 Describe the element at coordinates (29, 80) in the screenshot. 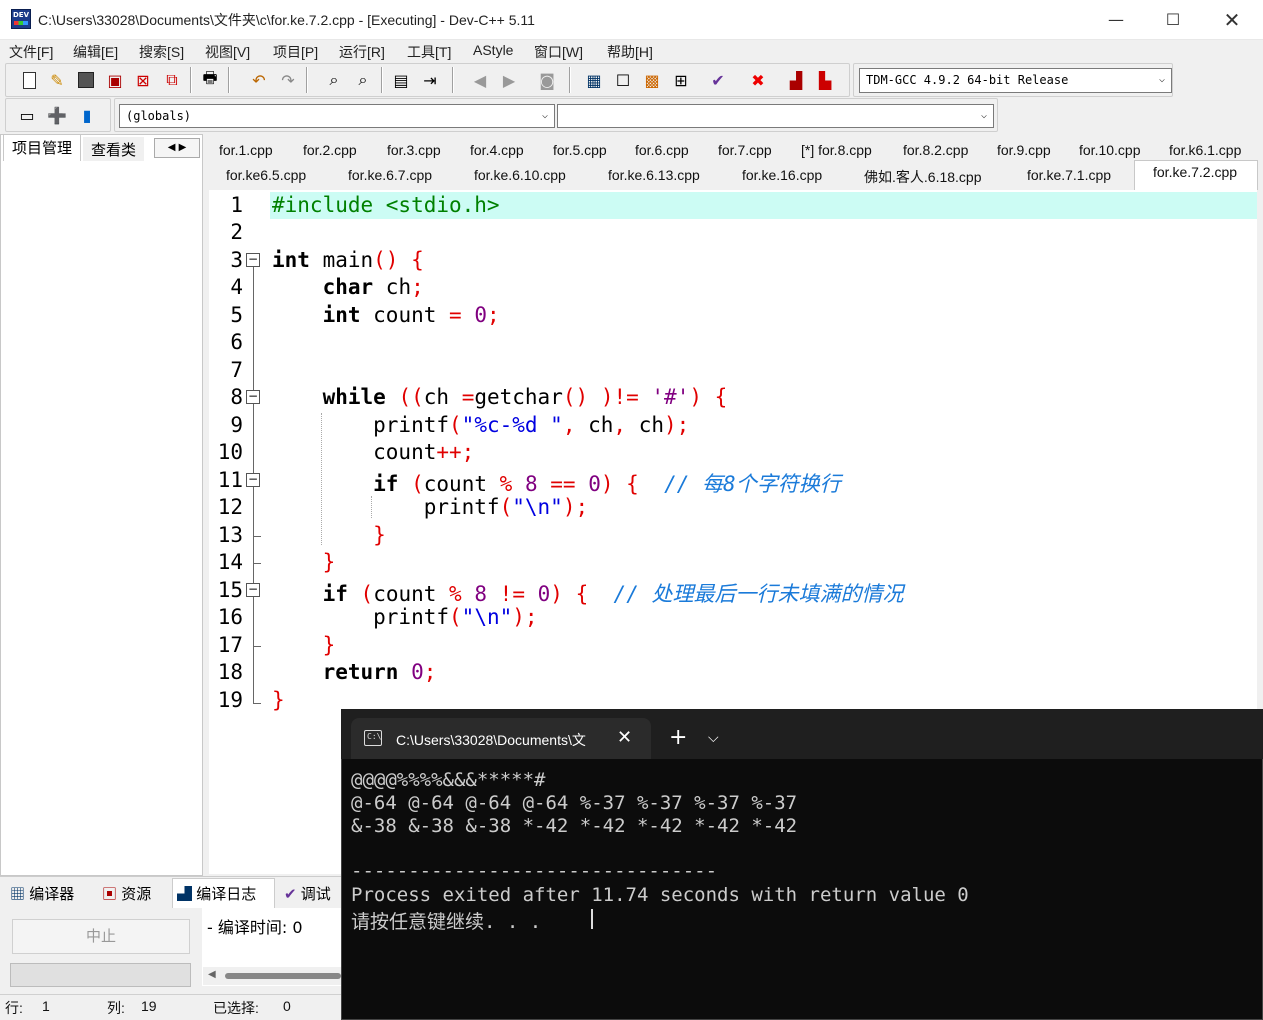

I see `new-file-icon` at that location.